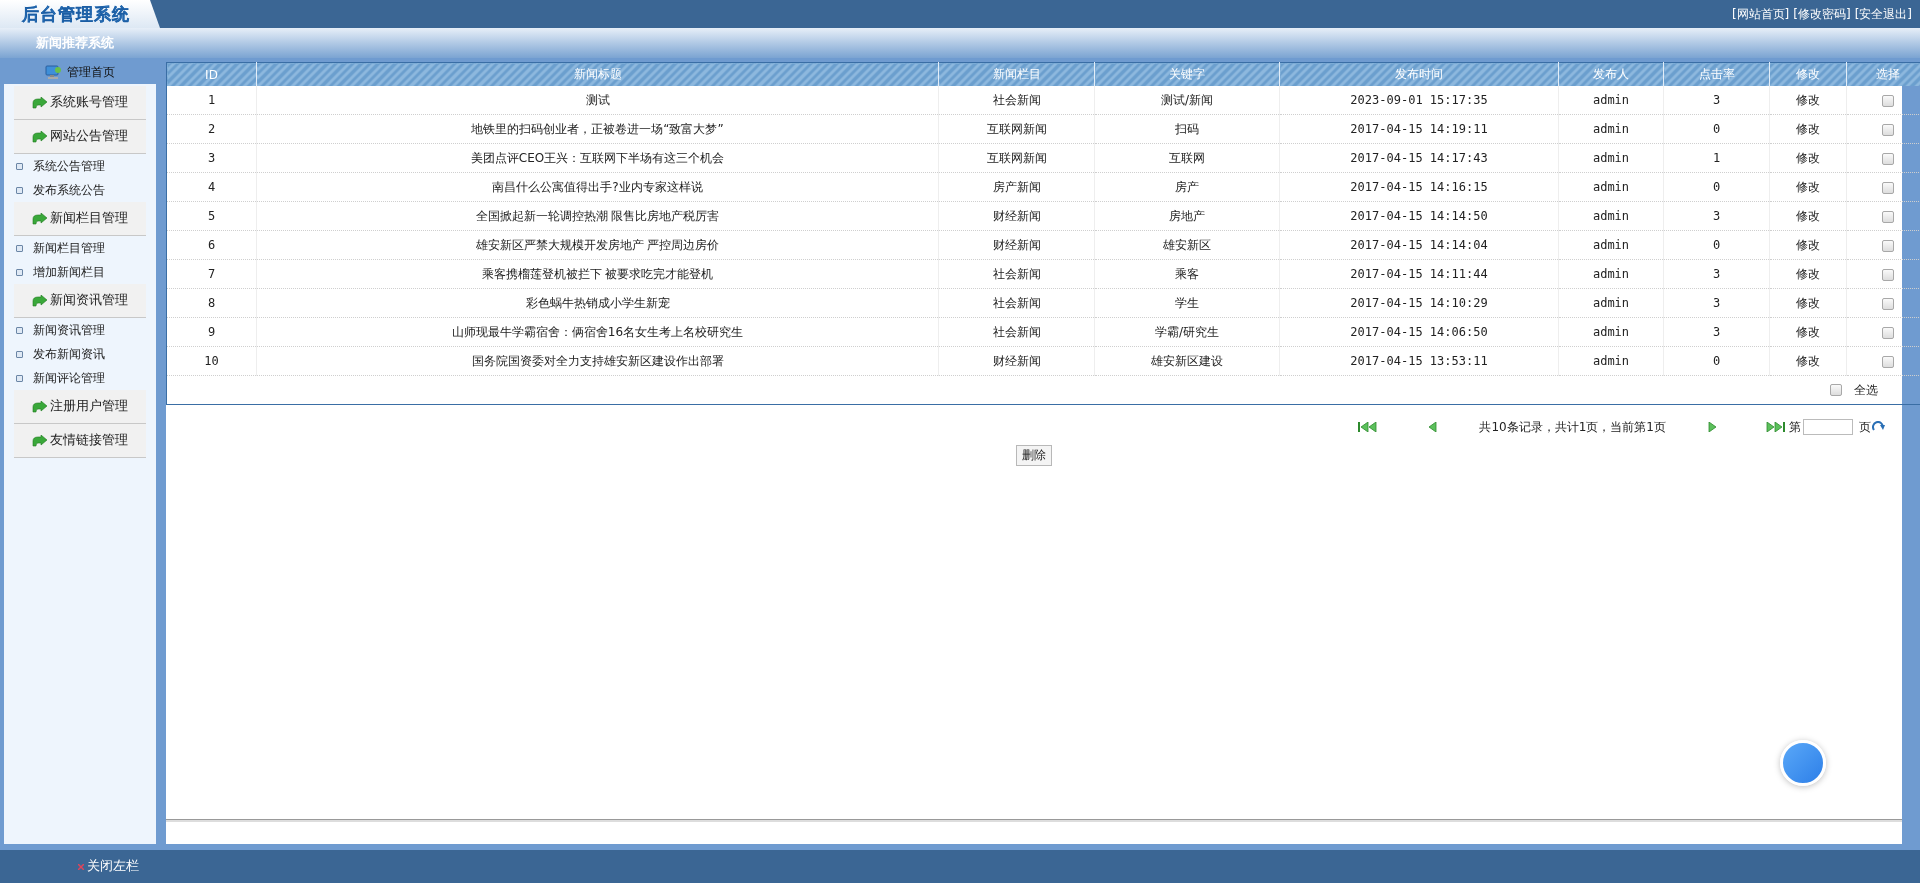 This screenshot has width=1920, height=883. What do you see at coordinates (1016, 361) in the screenshot?
I see `table-cell: 财经新闻` at bounding box center [1016, 361].